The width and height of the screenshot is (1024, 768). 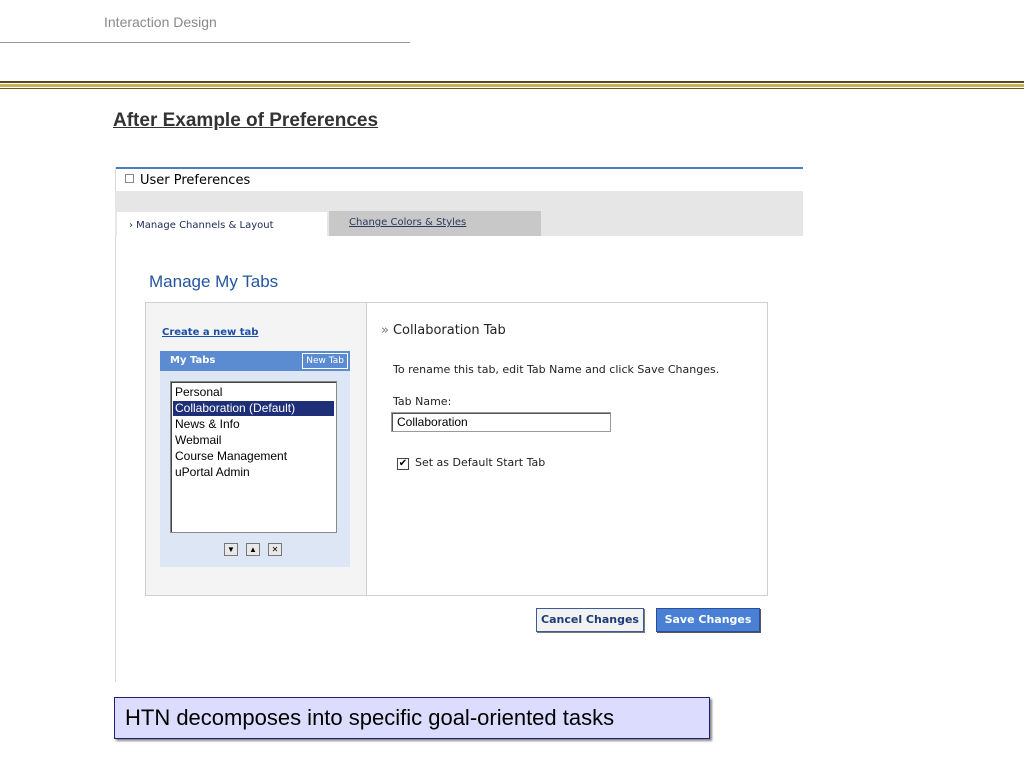 What do you see at coordinates (255, 361) in the screenshot?
I see `my-tabs-header: My Tabs New Tab` at bounding box center [255, 361].